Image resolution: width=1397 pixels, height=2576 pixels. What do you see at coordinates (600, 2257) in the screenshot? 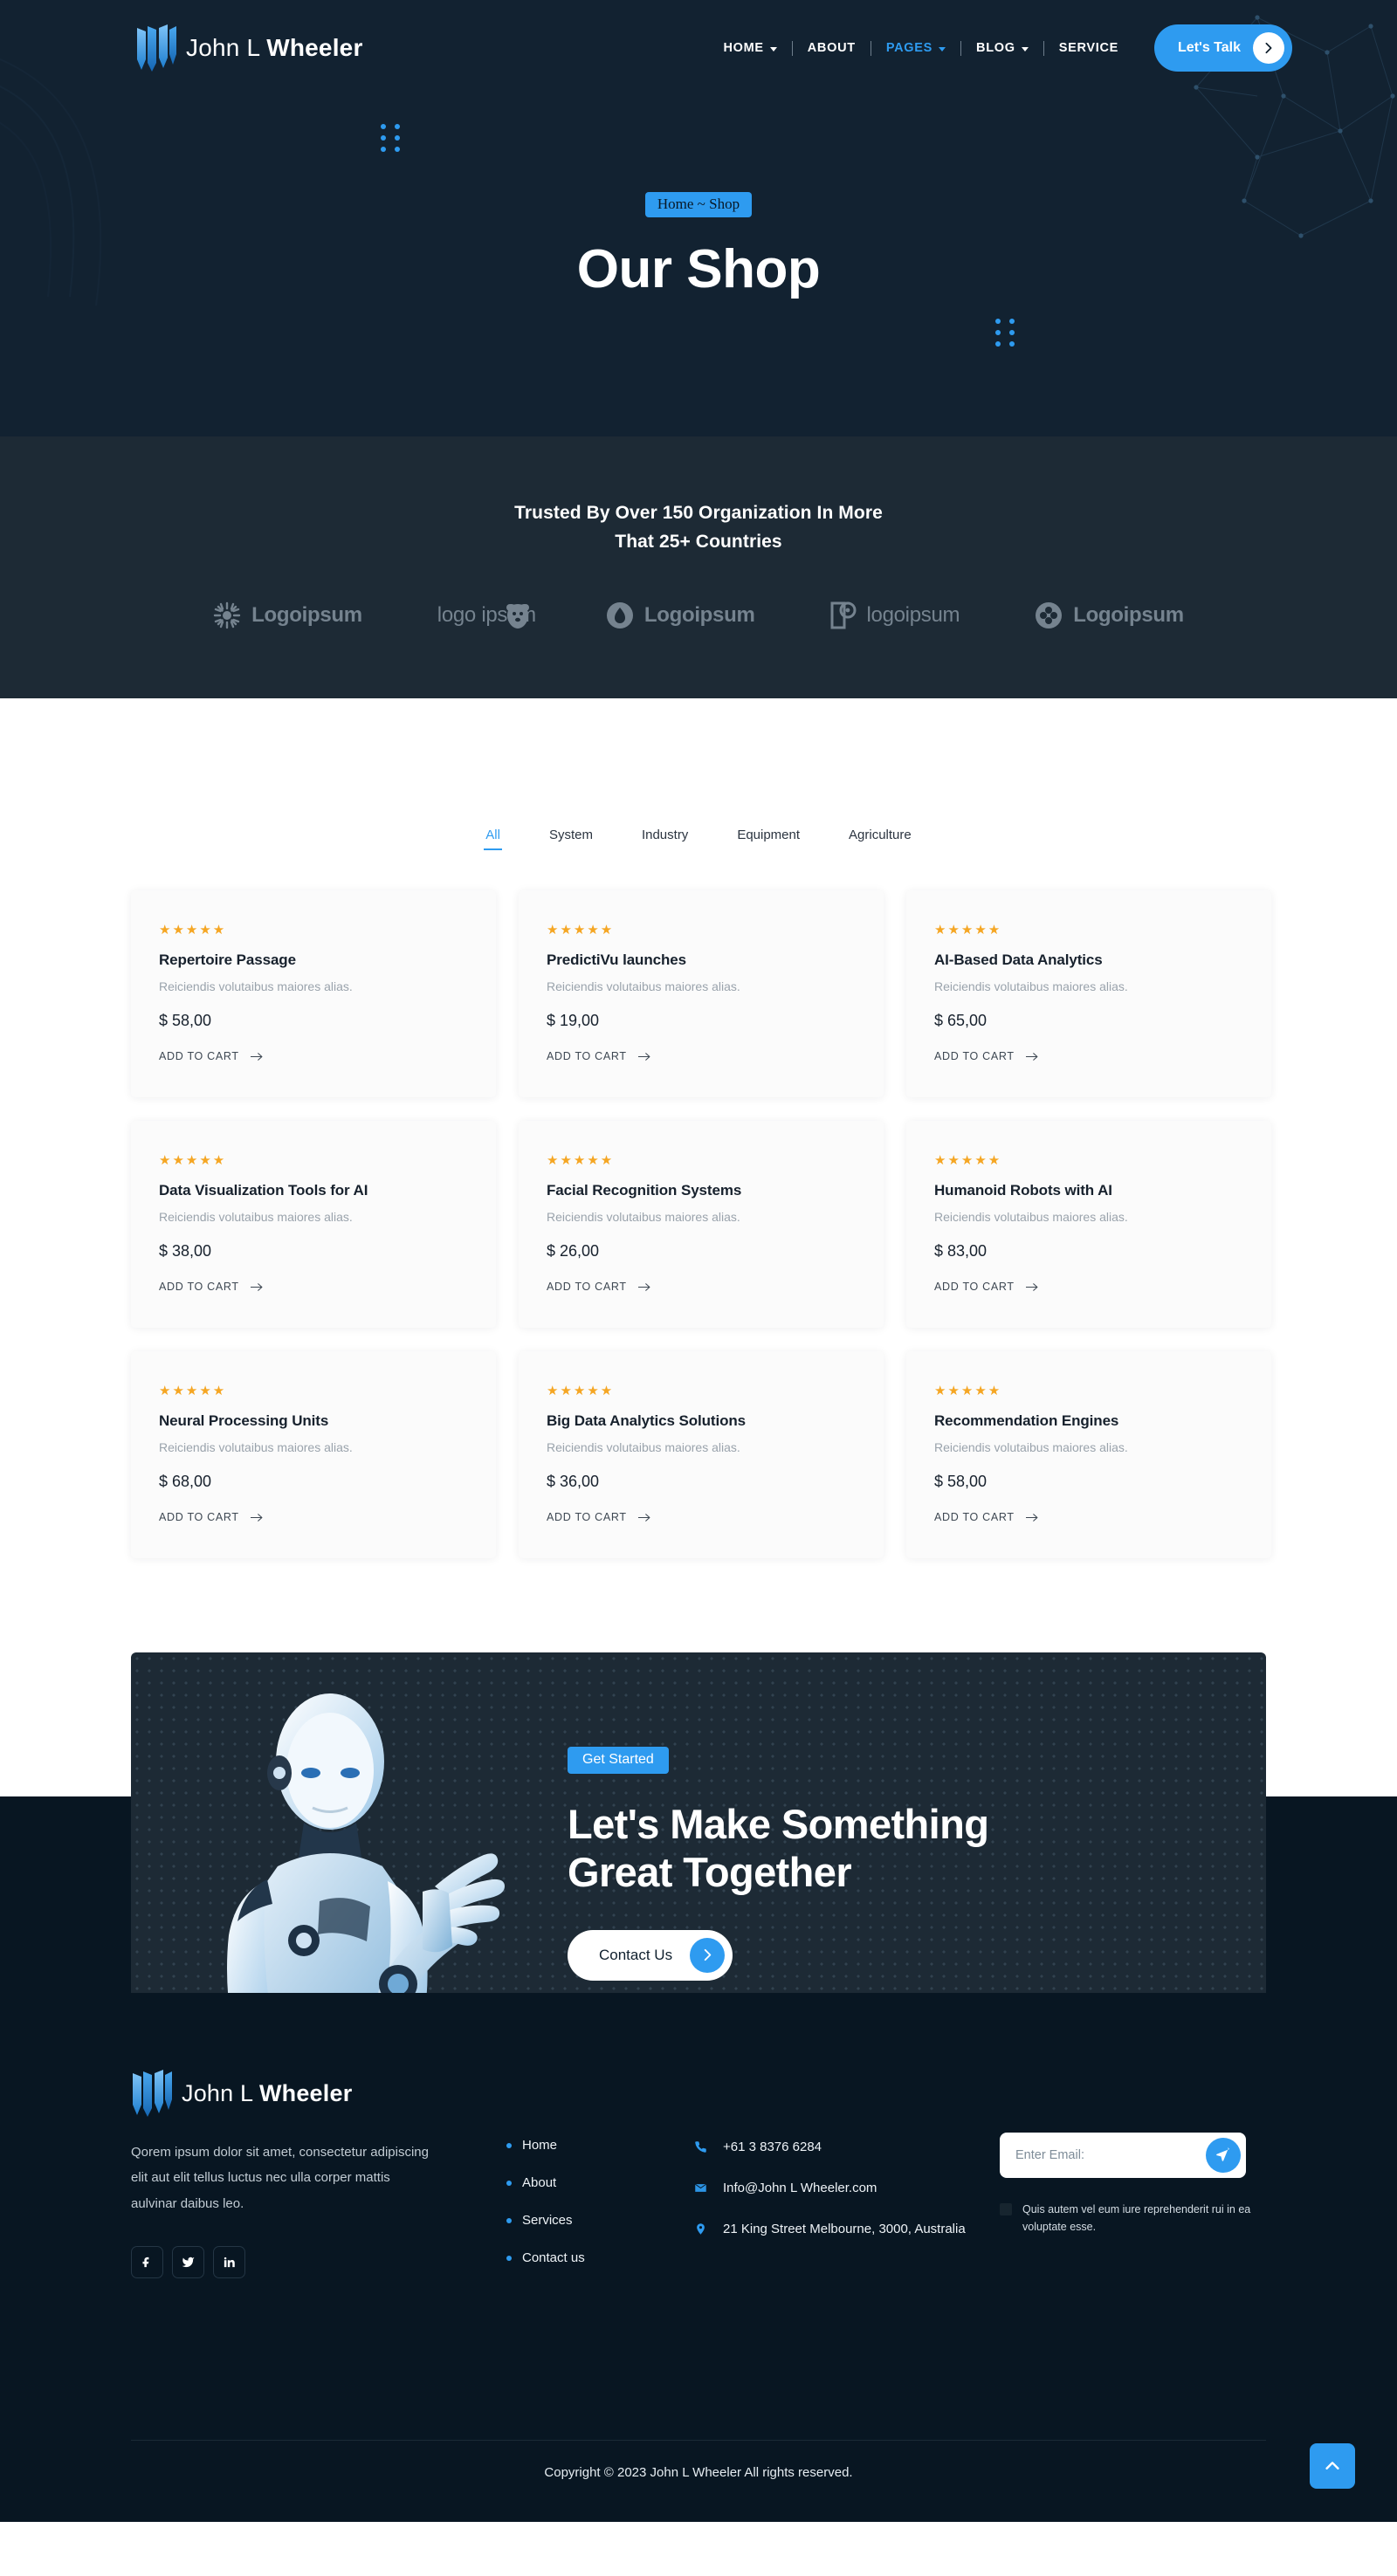
I see `footer-link-contact-us: Contact us` at bounding box center [600, 2257].